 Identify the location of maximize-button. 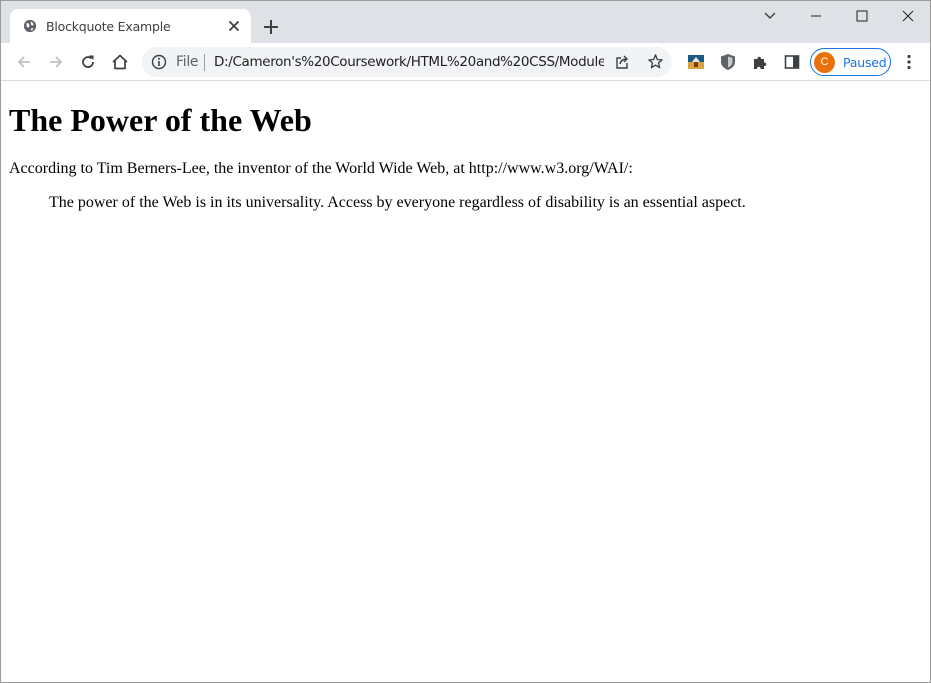
(862, 16).